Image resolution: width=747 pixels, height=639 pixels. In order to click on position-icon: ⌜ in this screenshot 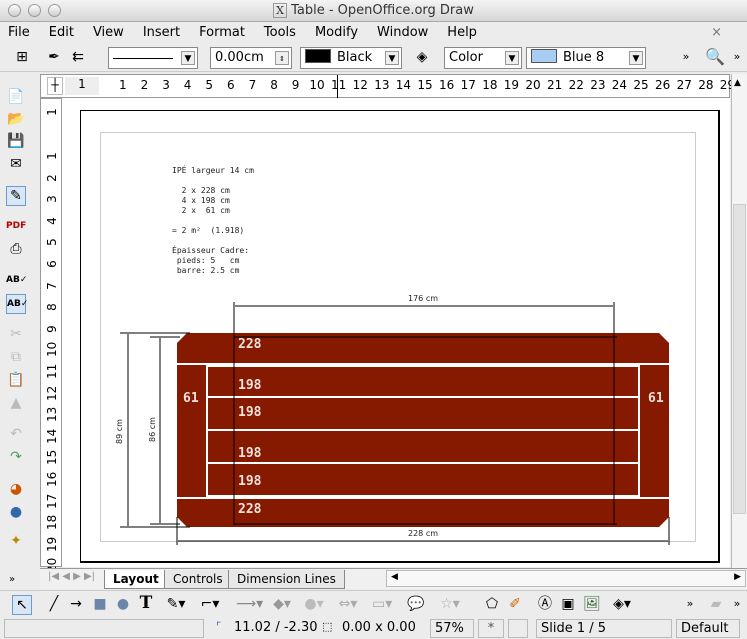, I will do `click(219, 626)`.